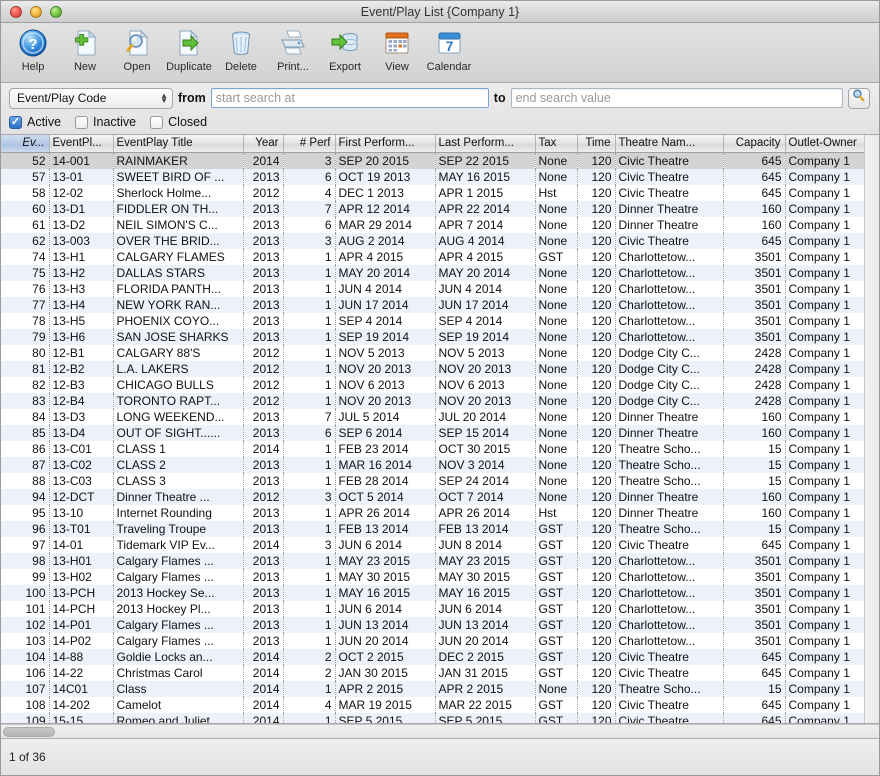  What do you see at coordinates (263, 144) in the screenshot?
I see `column-header-3: Year` at bounding box center [263, 144].